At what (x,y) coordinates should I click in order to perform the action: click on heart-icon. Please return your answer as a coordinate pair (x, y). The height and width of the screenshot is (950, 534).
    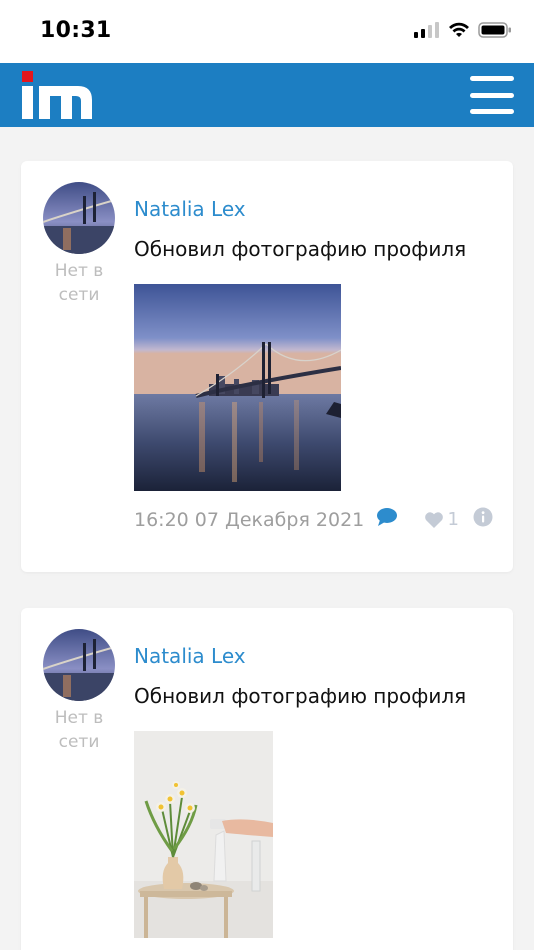
    Looking at the image, I should click on (433, 519).